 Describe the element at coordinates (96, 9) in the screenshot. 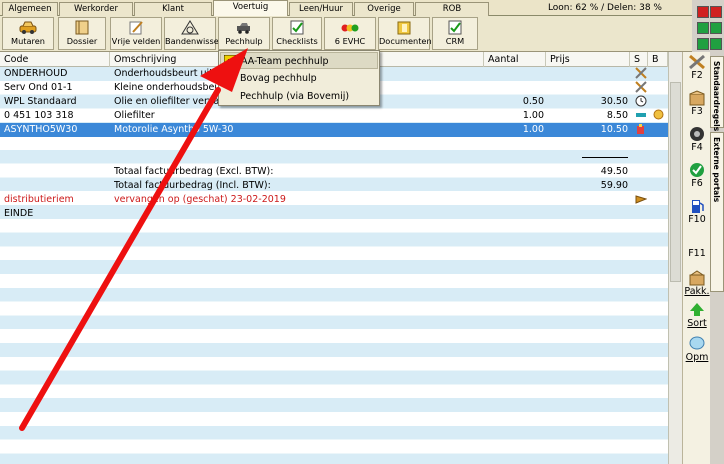

I see `tab-werkorder: Werkorder` at that location.